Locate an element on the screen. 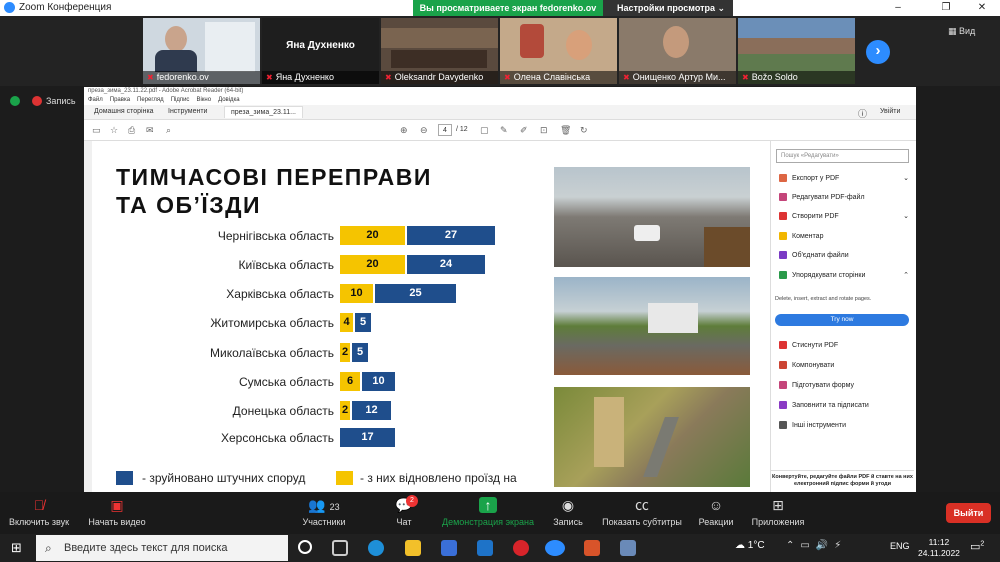  chevron-down-icon: ⌄ is located at coordinates (906, 216).